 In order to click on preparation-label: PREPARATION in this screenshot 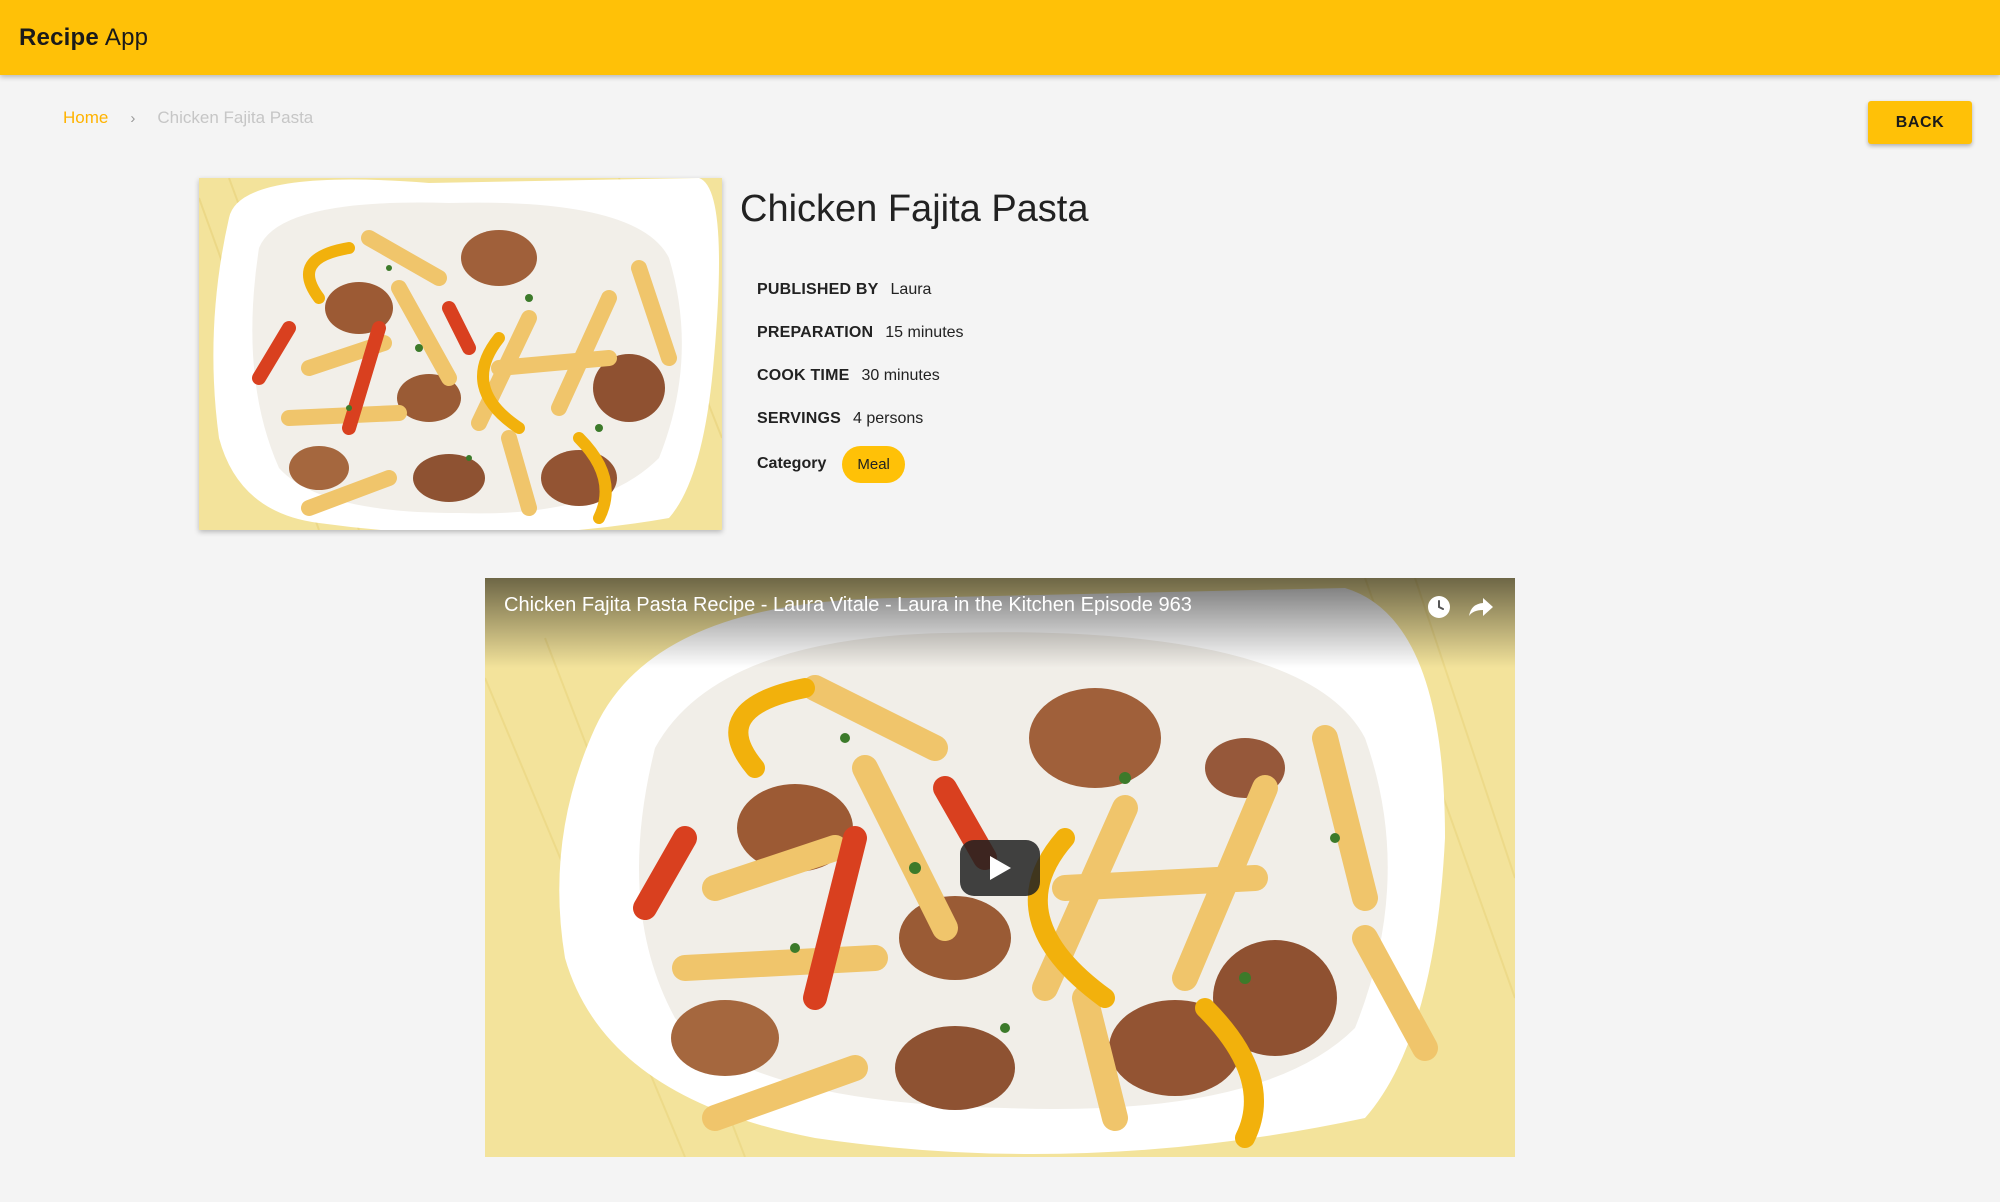, I will do `click(815, 332)`.